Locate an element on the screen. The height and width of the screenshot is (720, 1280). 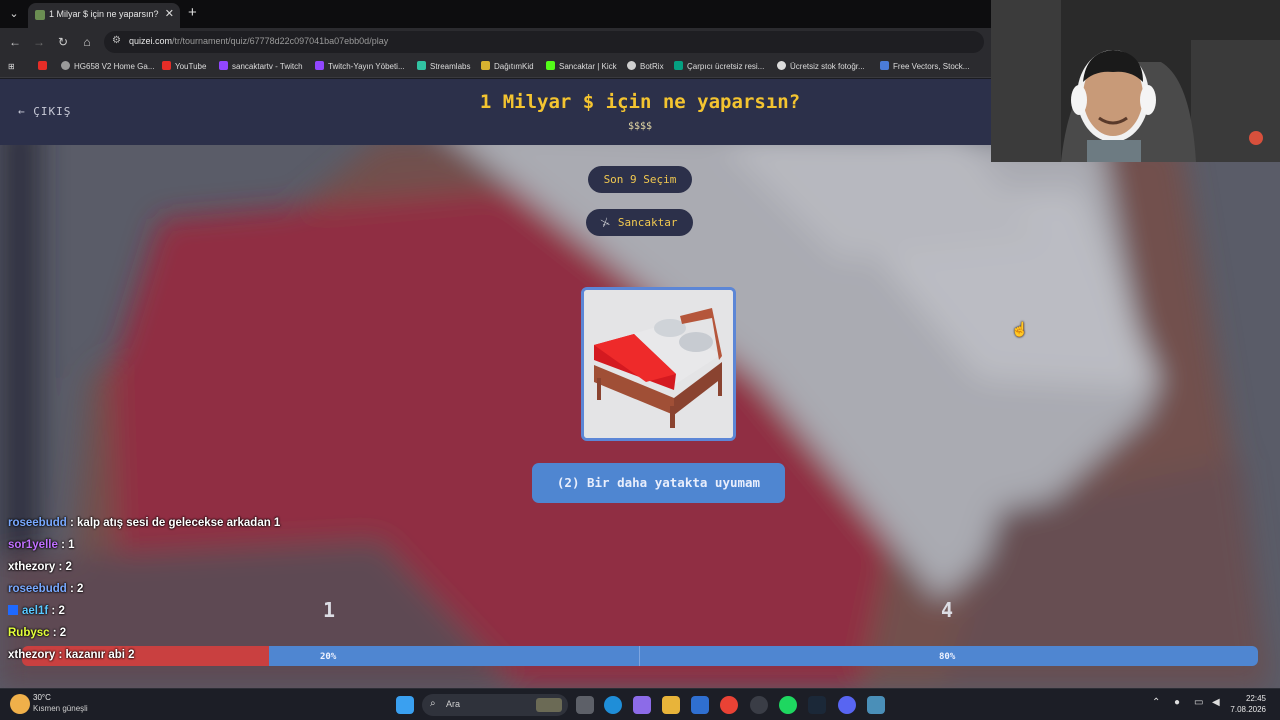
quiz-title: 1 Milyar $ için ne yaparsın? is located at coordinates (640, 102).